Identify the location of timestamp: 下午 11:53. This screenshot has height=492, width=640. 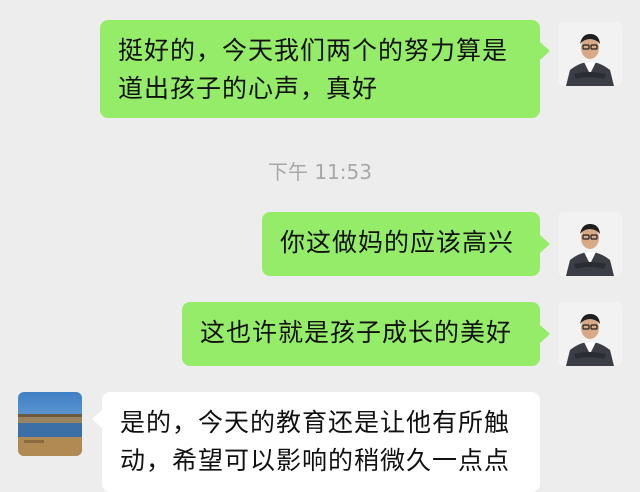
(320, 172).